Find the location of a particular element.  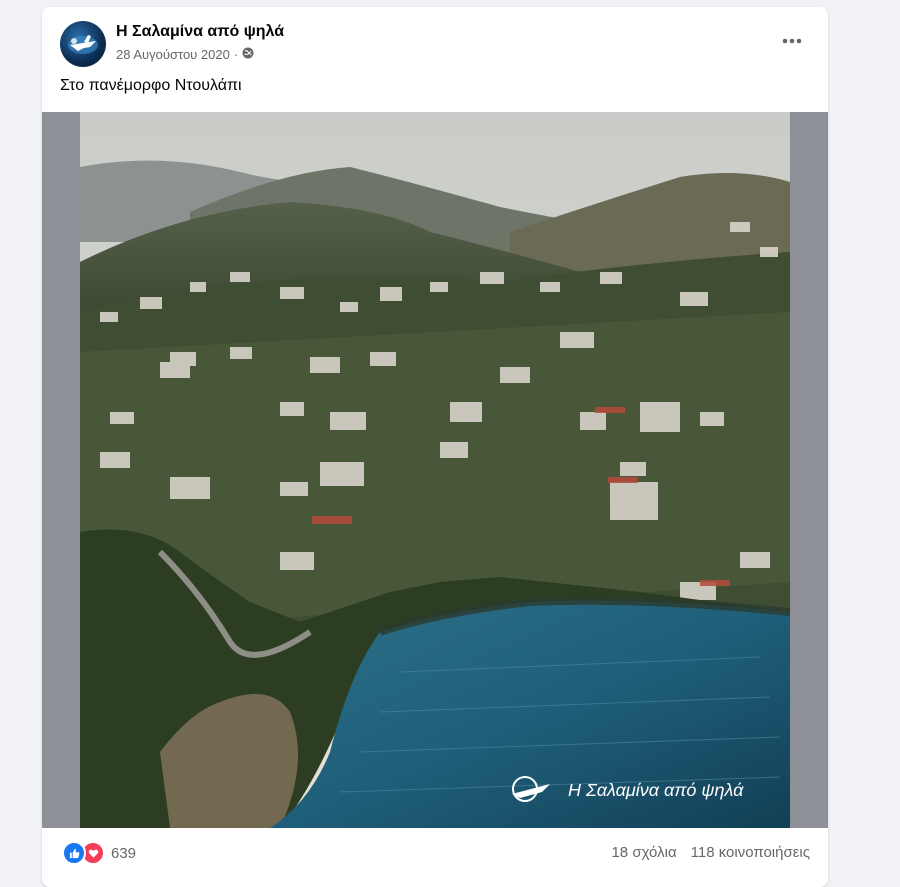

reaction-count: 639 is located at coordinates (123, 853).